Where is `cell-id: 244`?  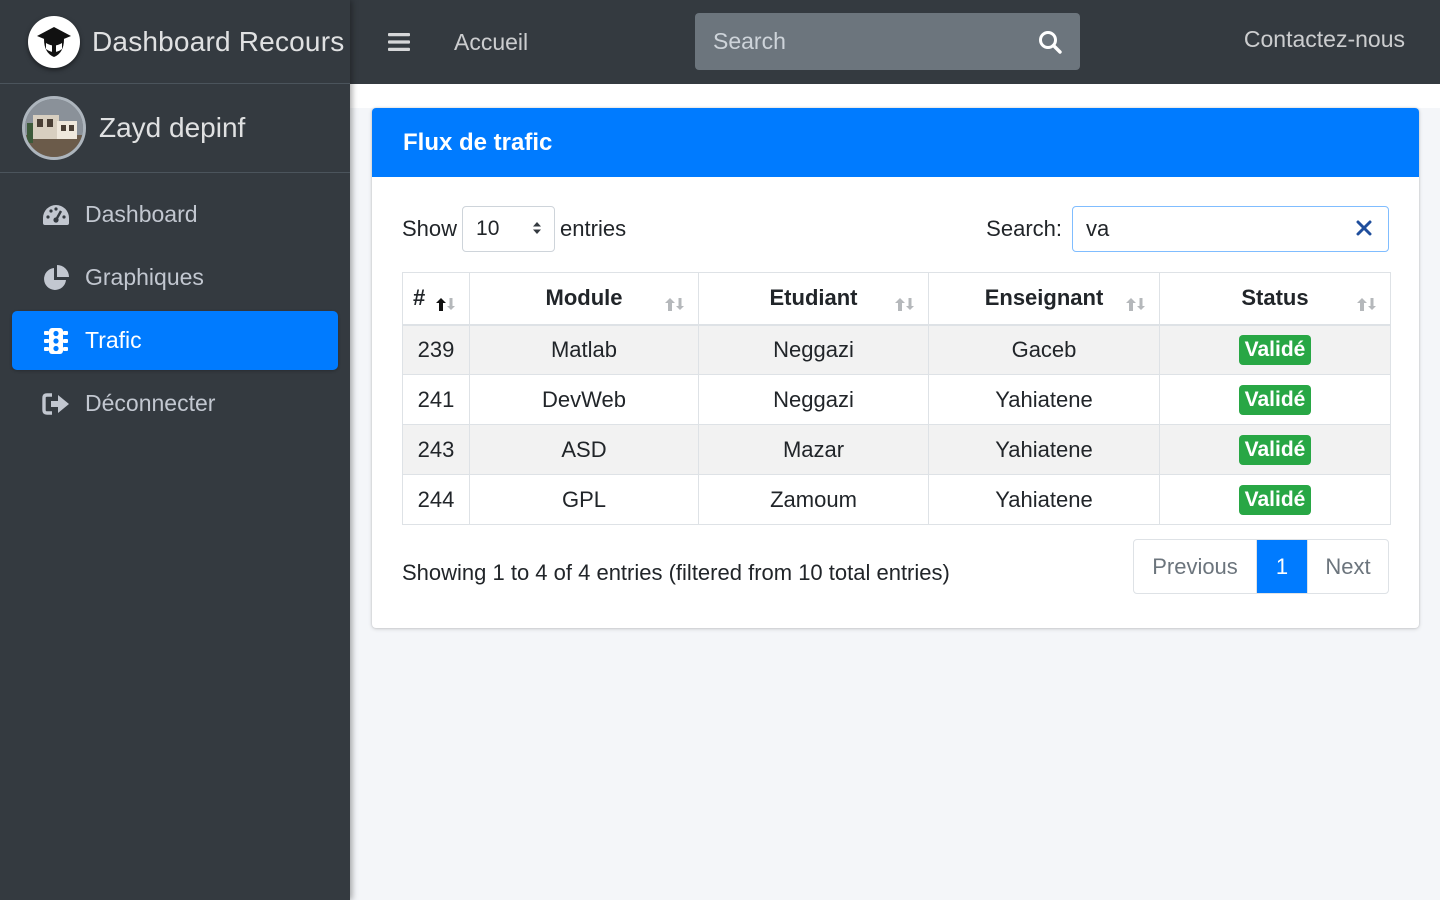
cell-id: 244 is located at coordinates (436, 499).